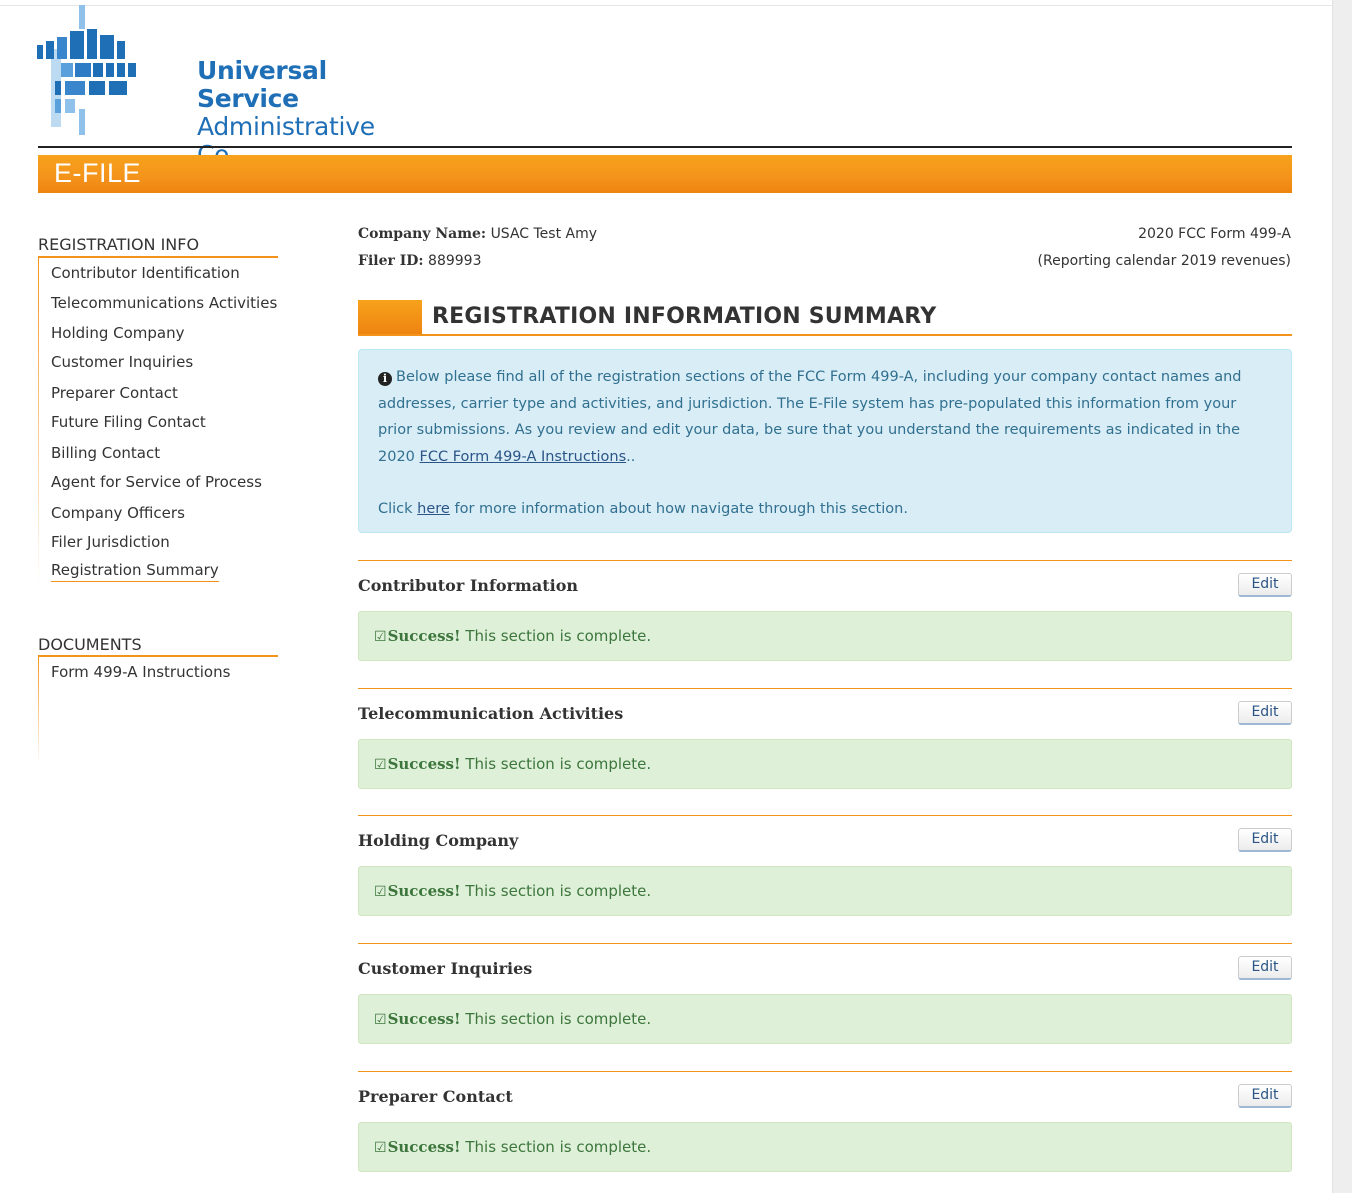 The height and width of the screenshot is (1193, 1352). What do you see at coordinates (38, 421) in the screenshot?
I see `sidebar-vertical-rule` at bounding box center [38, 421].